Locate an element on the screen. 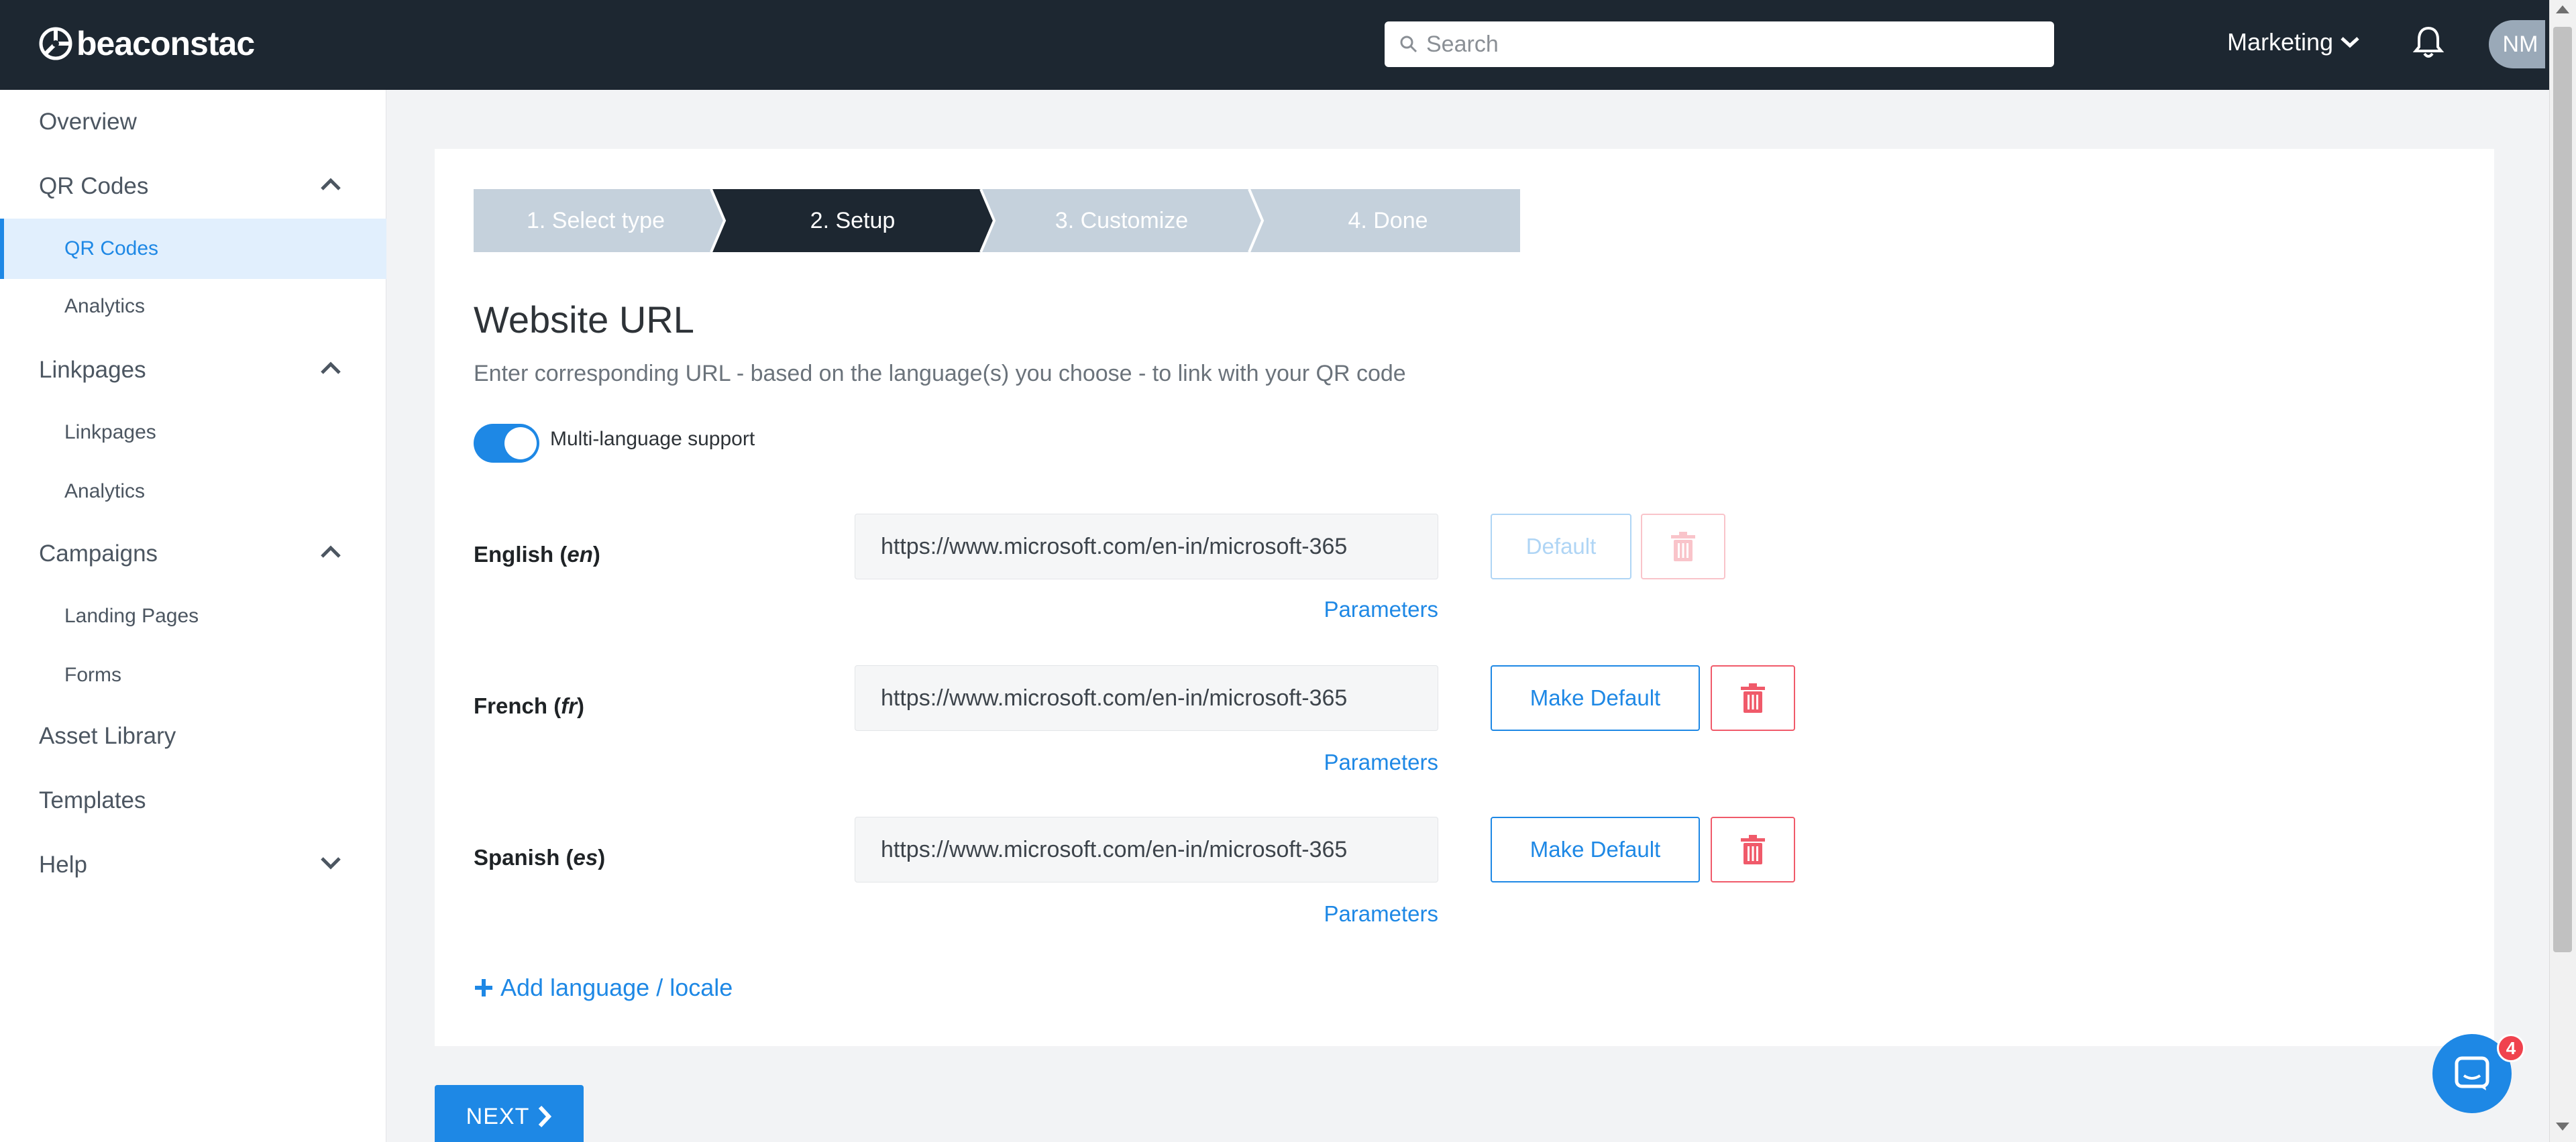  delete-button-spanish is located at coordinates (1753, 849).